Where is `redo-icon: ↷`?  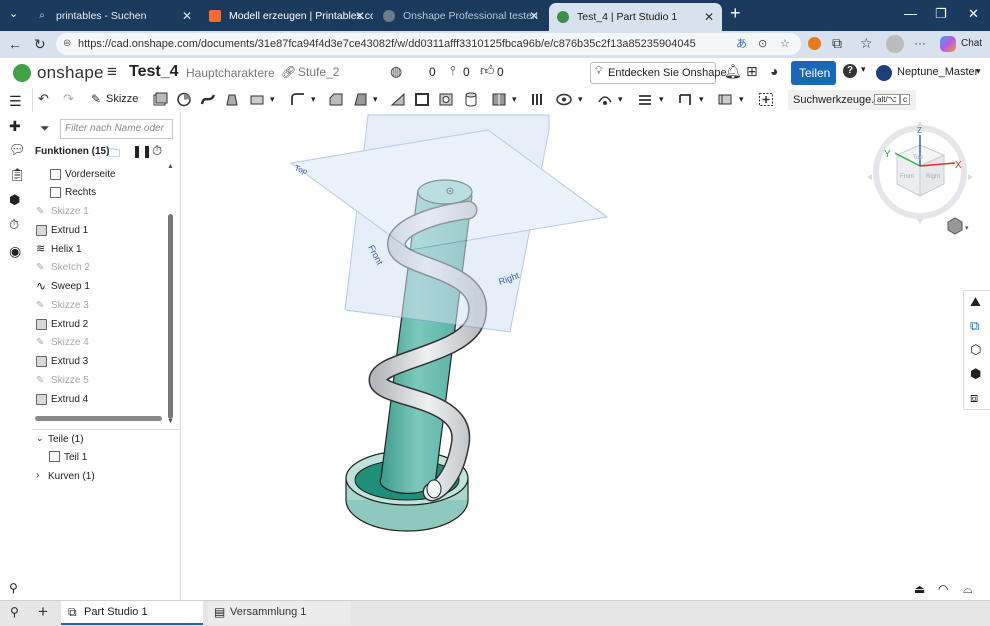
redo-icon: ↷ is located at coordinates (68, 99).